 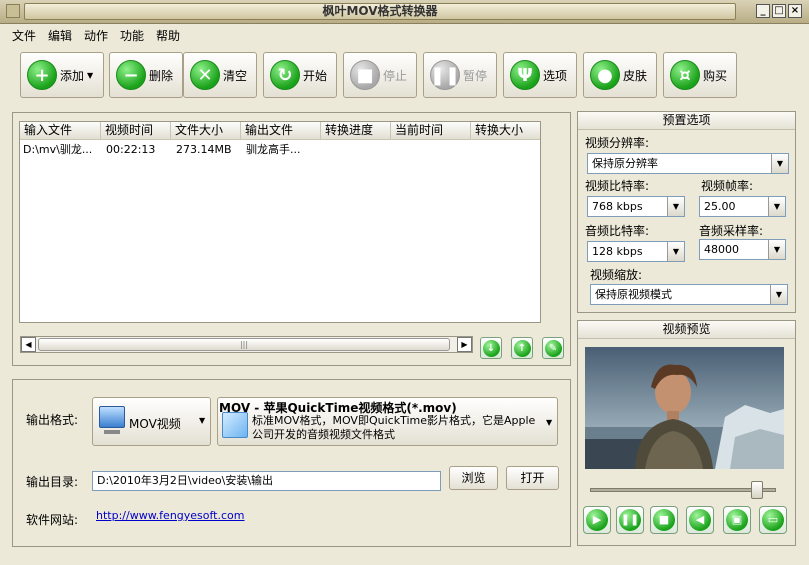 What do you see at coordinates (28, 344) in the screenshot?
I see `scroll-left-icon: ◀` at bounding box center [28, 344].